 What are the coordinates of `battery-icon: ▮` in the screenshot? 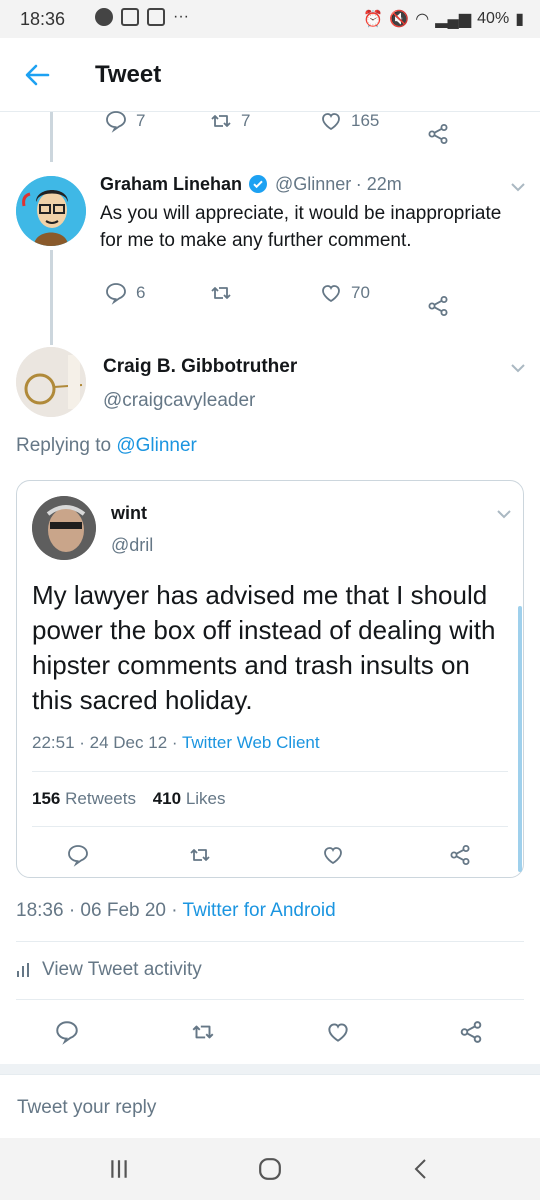 It's located at (519, 19).